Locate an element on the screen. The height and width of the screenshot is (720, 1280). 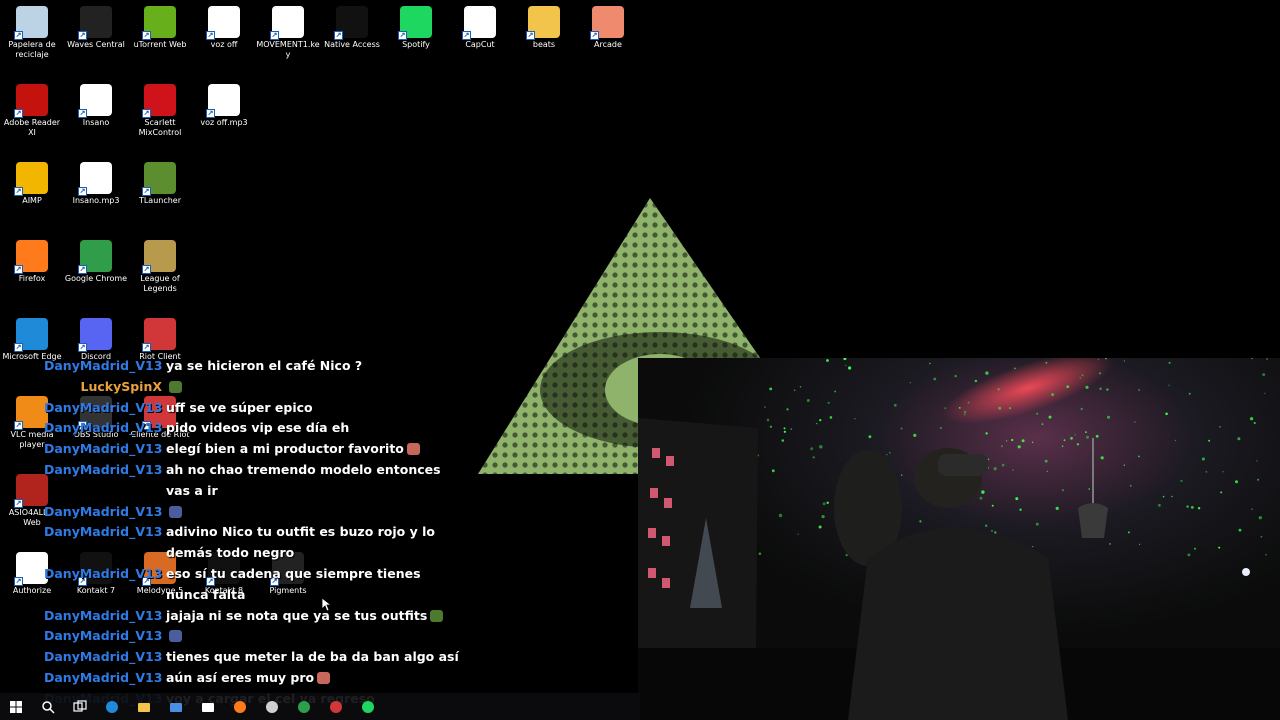
taskbar-button-riot-client is located at coordinates (336, 706).